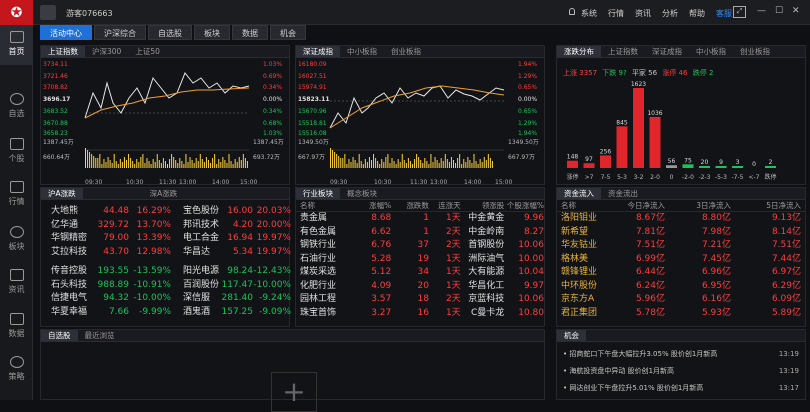 The height and width of the screenshot is (412, 810). I want to click on bell-icon, so click(572, 11).